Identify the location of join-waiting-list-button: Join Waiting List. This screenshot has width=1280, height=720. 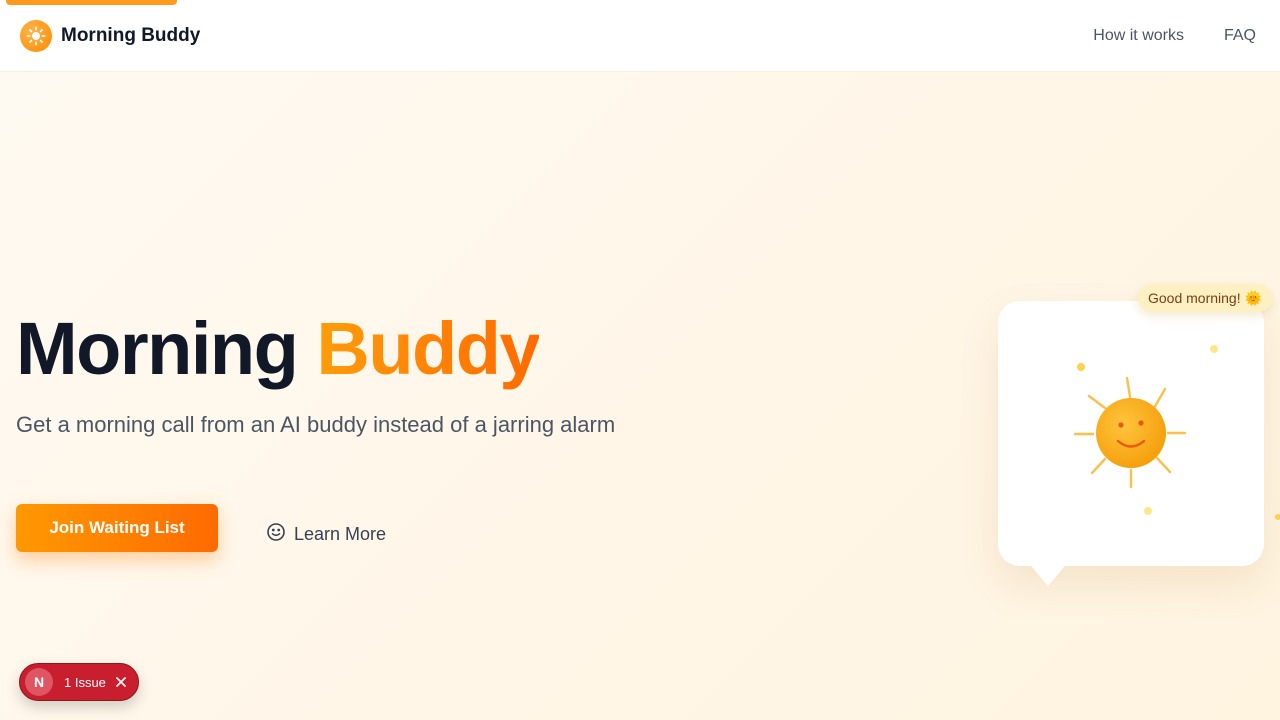
(117, 528).